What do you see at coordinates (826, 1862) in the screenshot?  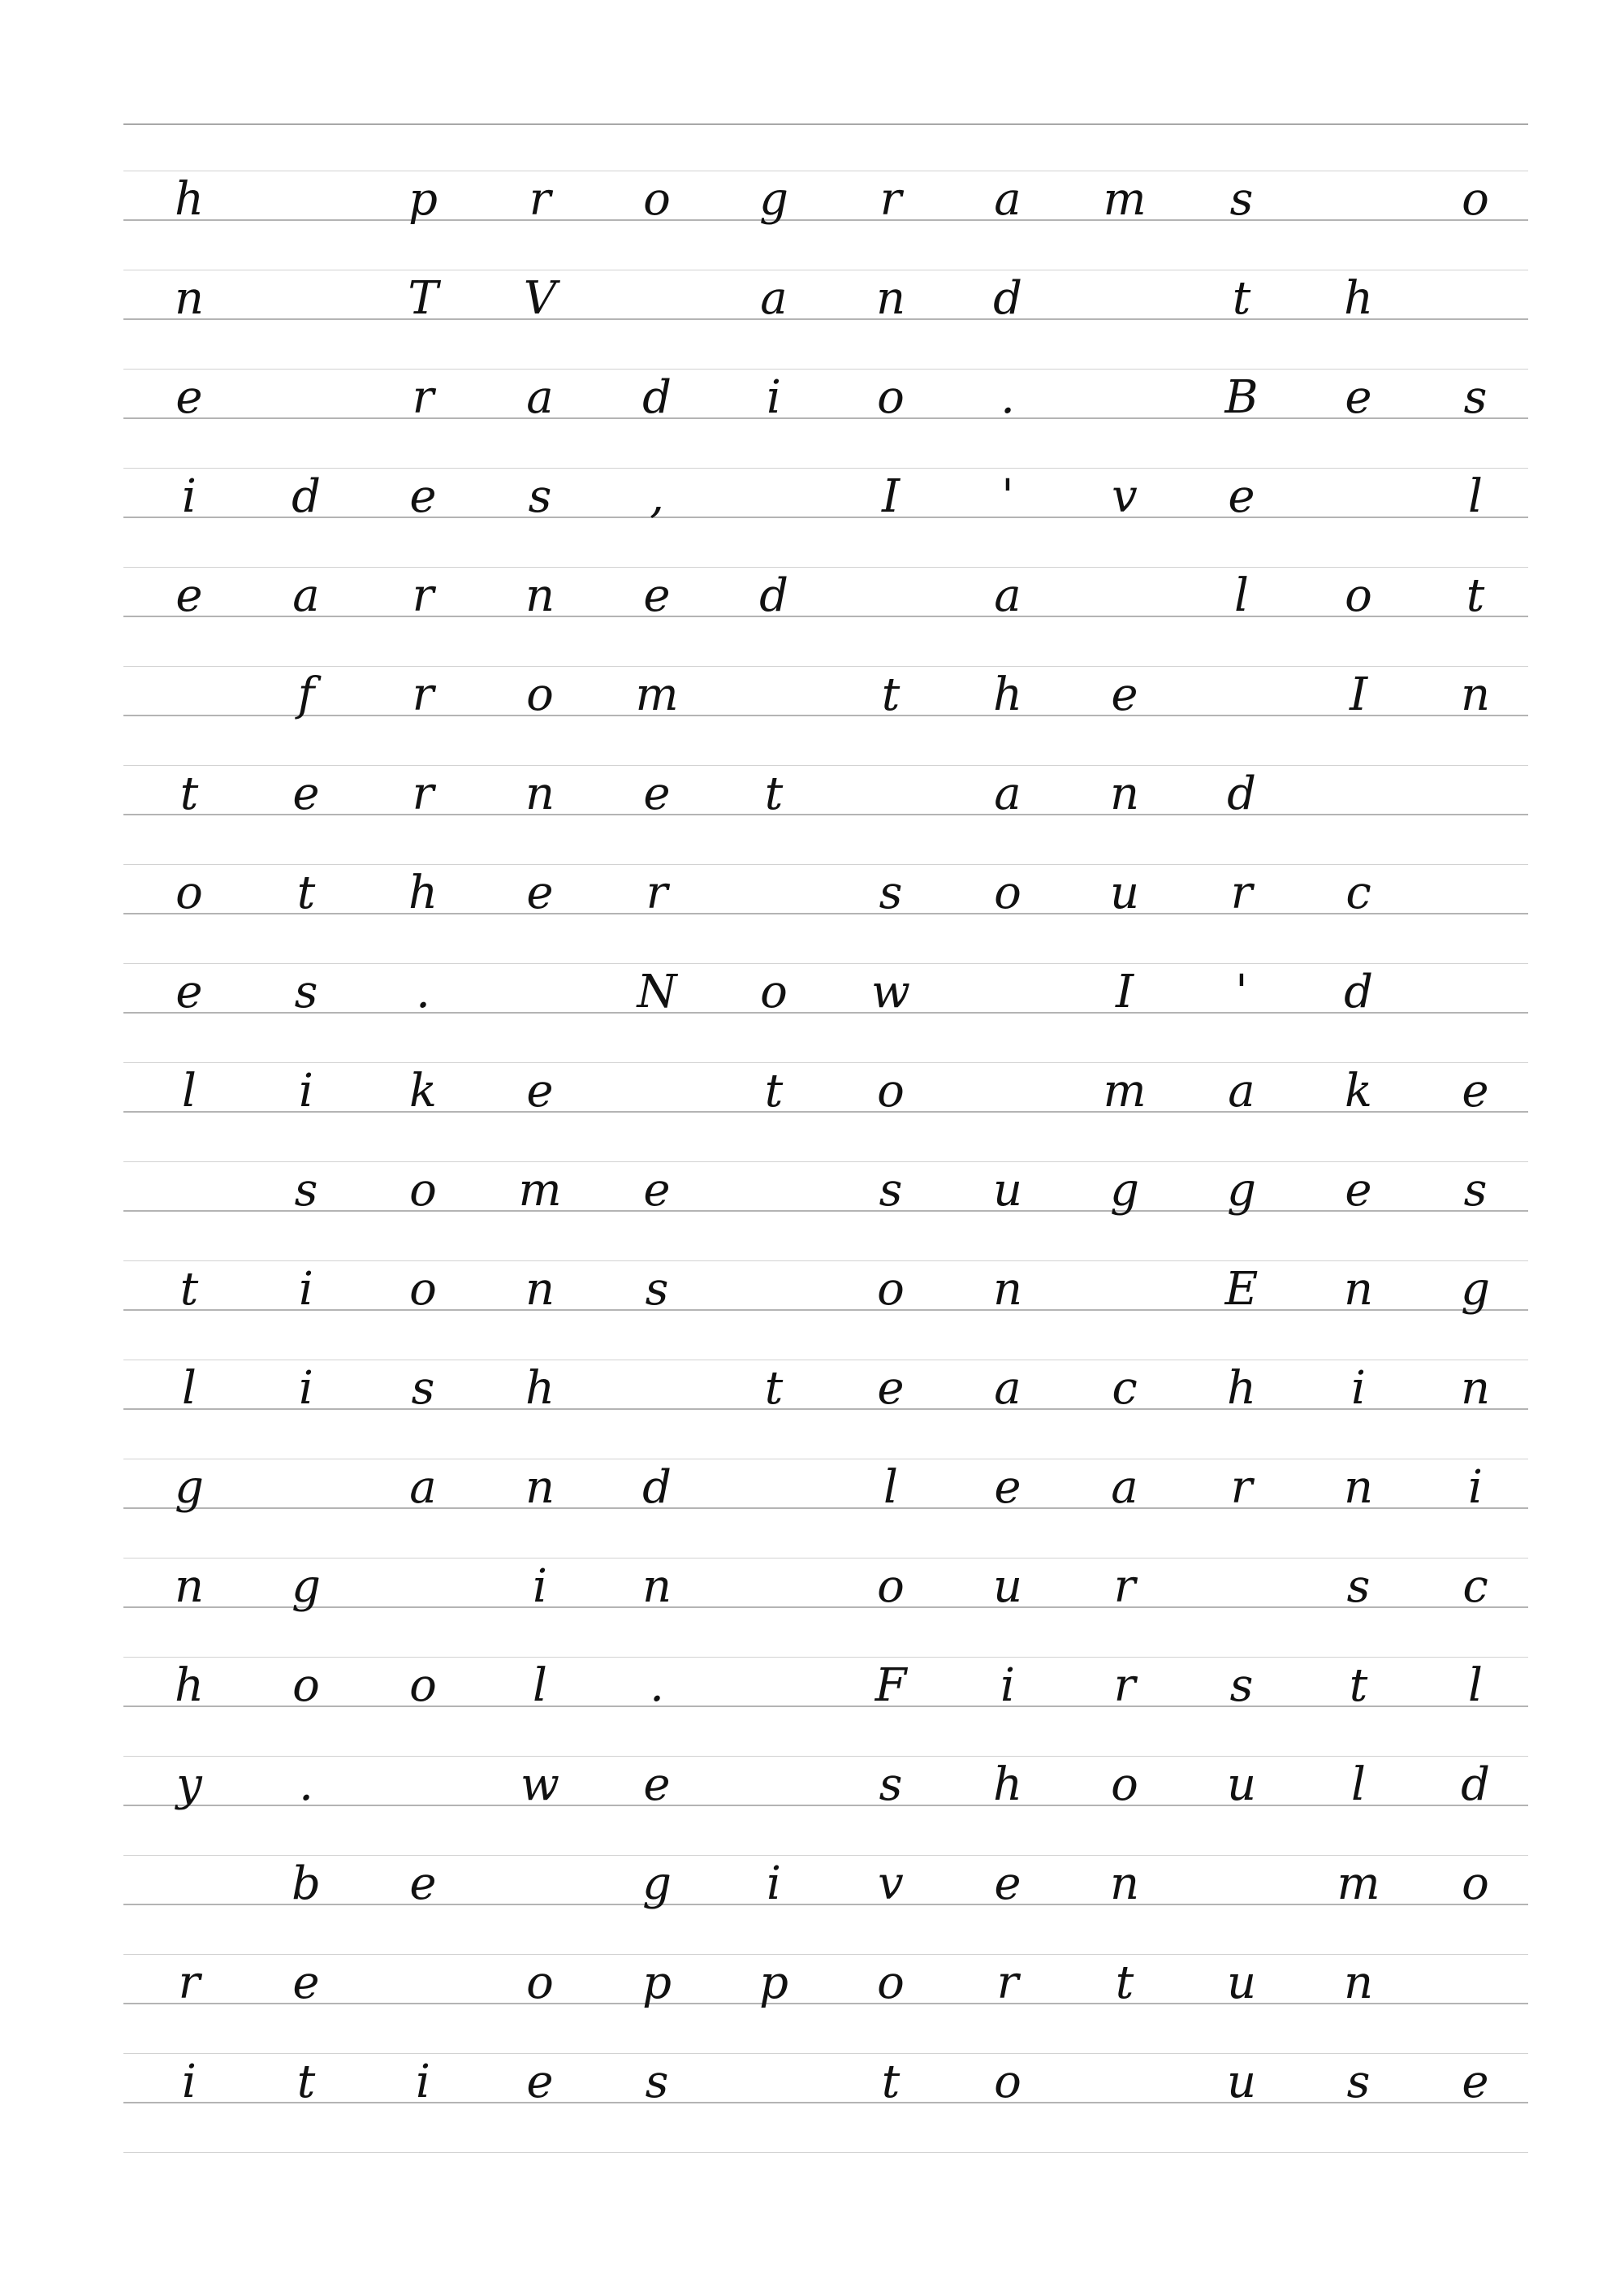 I see `writing-row: begivenmo` at bounding box center [826, 1862].